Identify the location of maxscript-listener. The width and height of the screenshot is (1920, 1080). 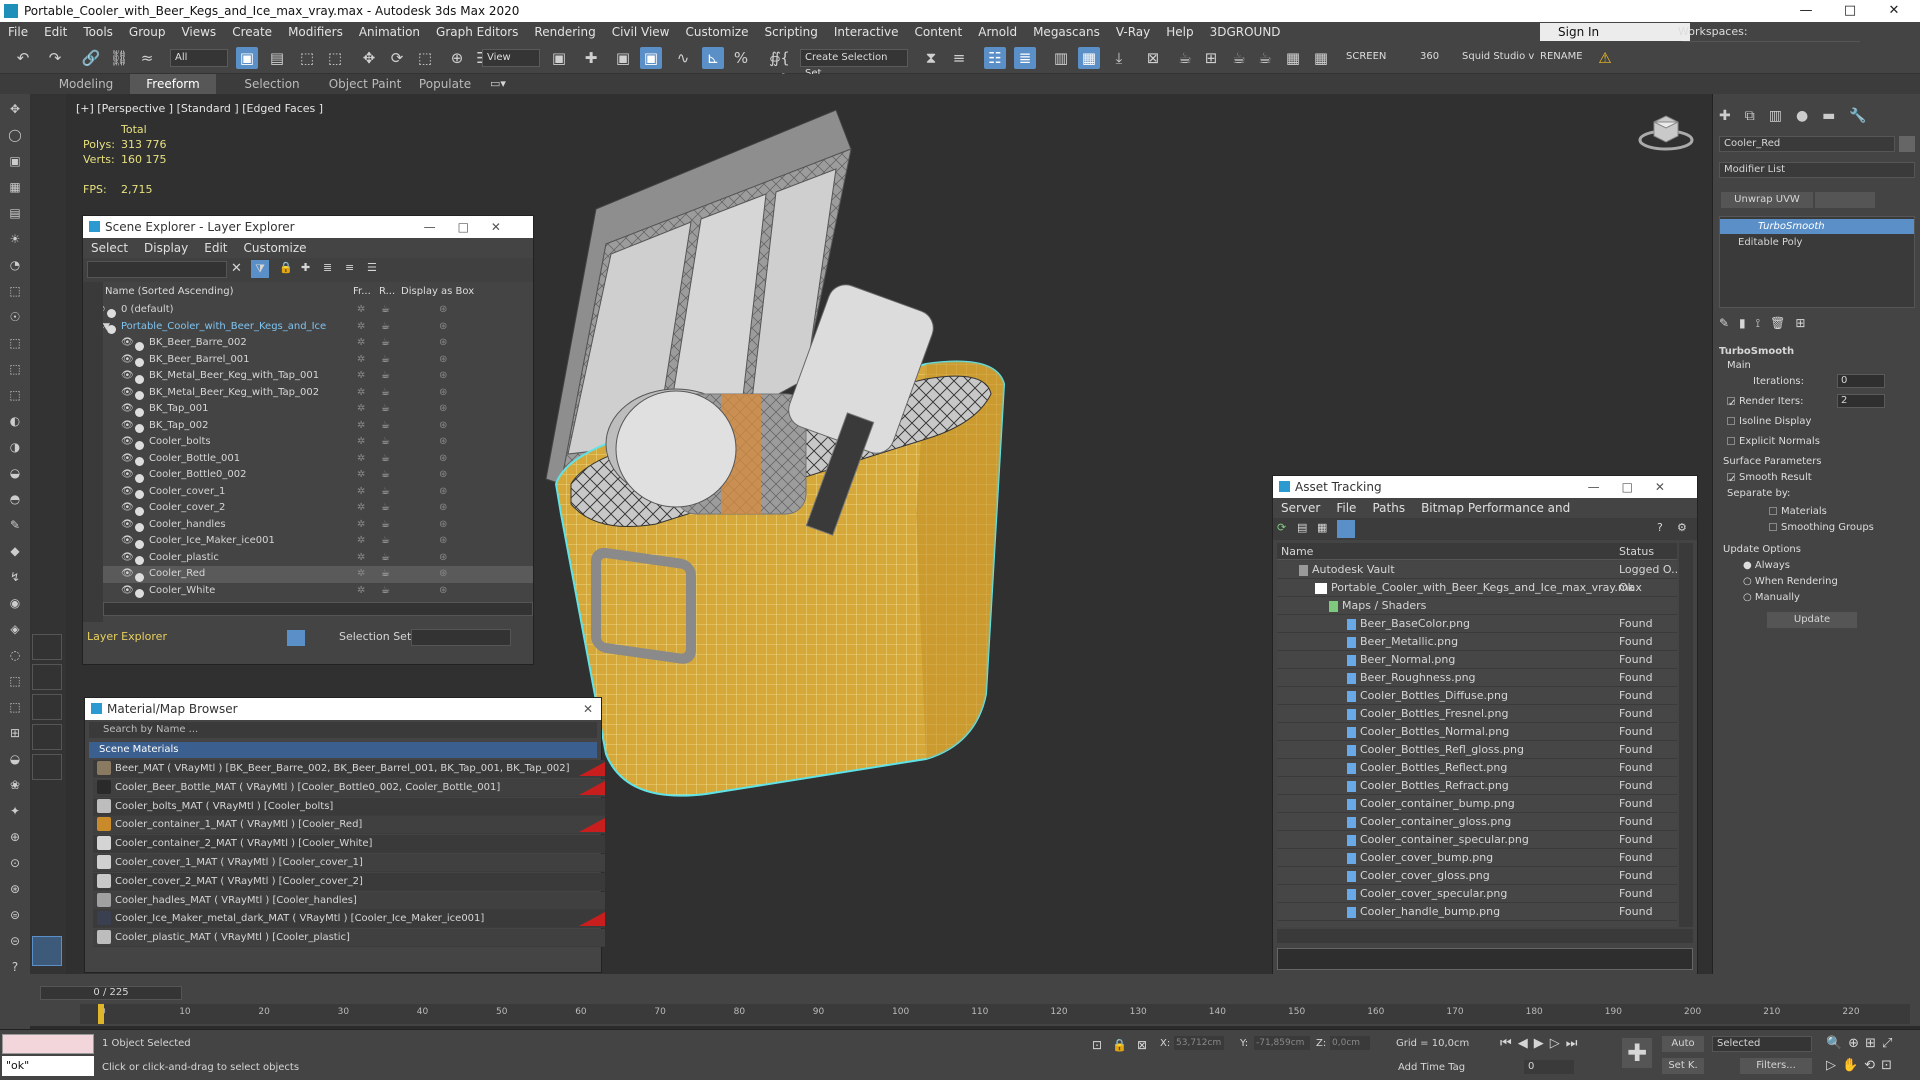
(48, 1044).